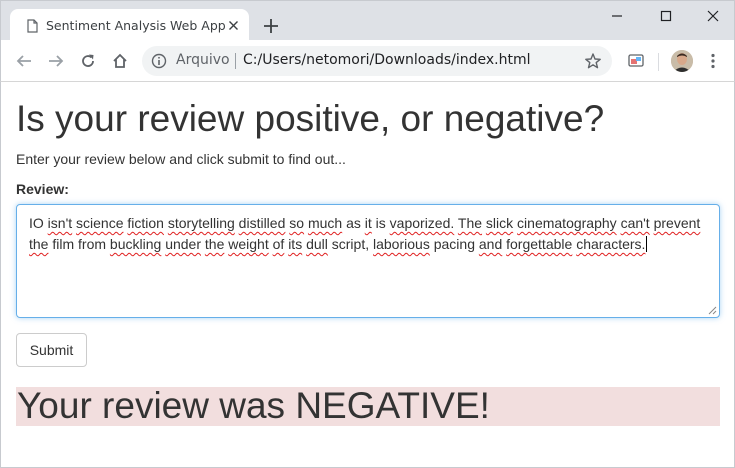 This screenshot has height=468, width=735. What do you see at coordinates (56, 61) in the screenshot?
I see `forward-icon` at bounding box center [56, 61].